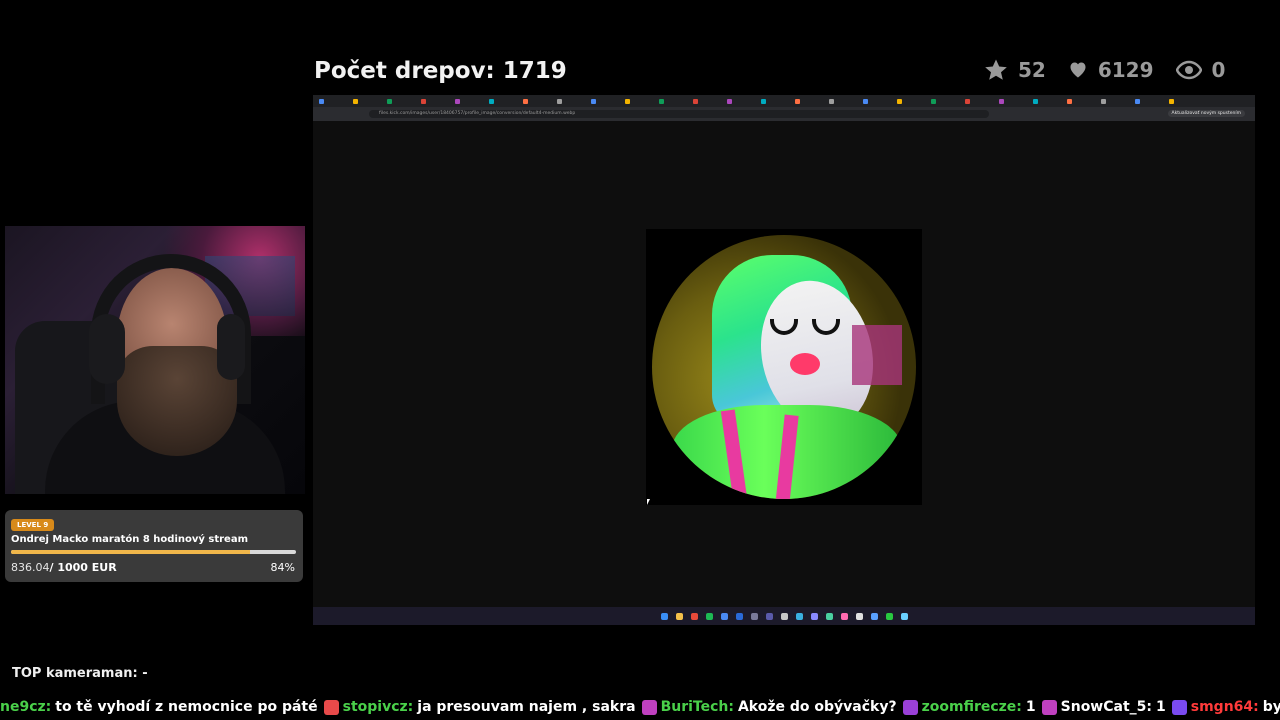  Describe the element at coordinates (26, 707) in the screenshot. I see `chat-username: ne9cz:` at that location.